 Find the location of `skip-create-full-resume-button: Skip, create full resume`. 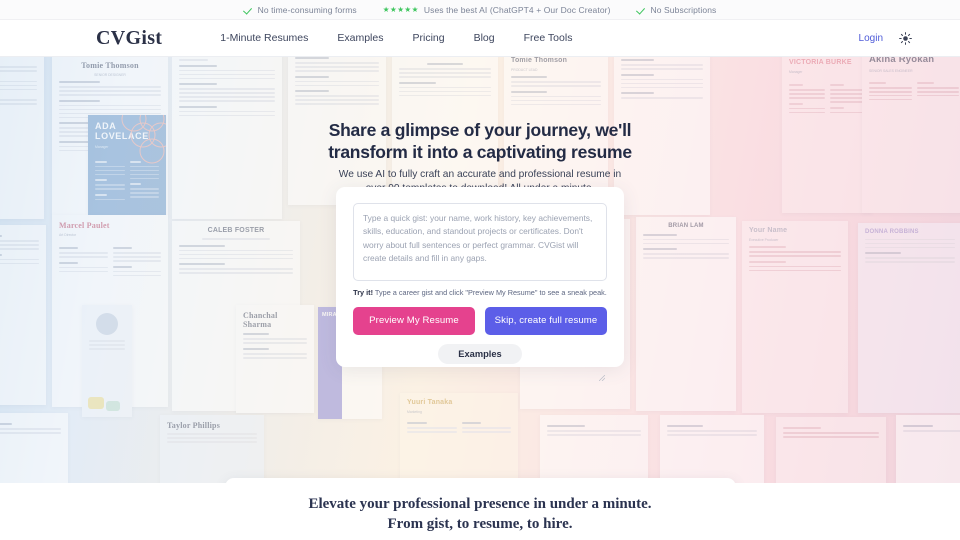

skip-create-full-resume-button: Skip, create full resume is located at coordinates (546, 320).